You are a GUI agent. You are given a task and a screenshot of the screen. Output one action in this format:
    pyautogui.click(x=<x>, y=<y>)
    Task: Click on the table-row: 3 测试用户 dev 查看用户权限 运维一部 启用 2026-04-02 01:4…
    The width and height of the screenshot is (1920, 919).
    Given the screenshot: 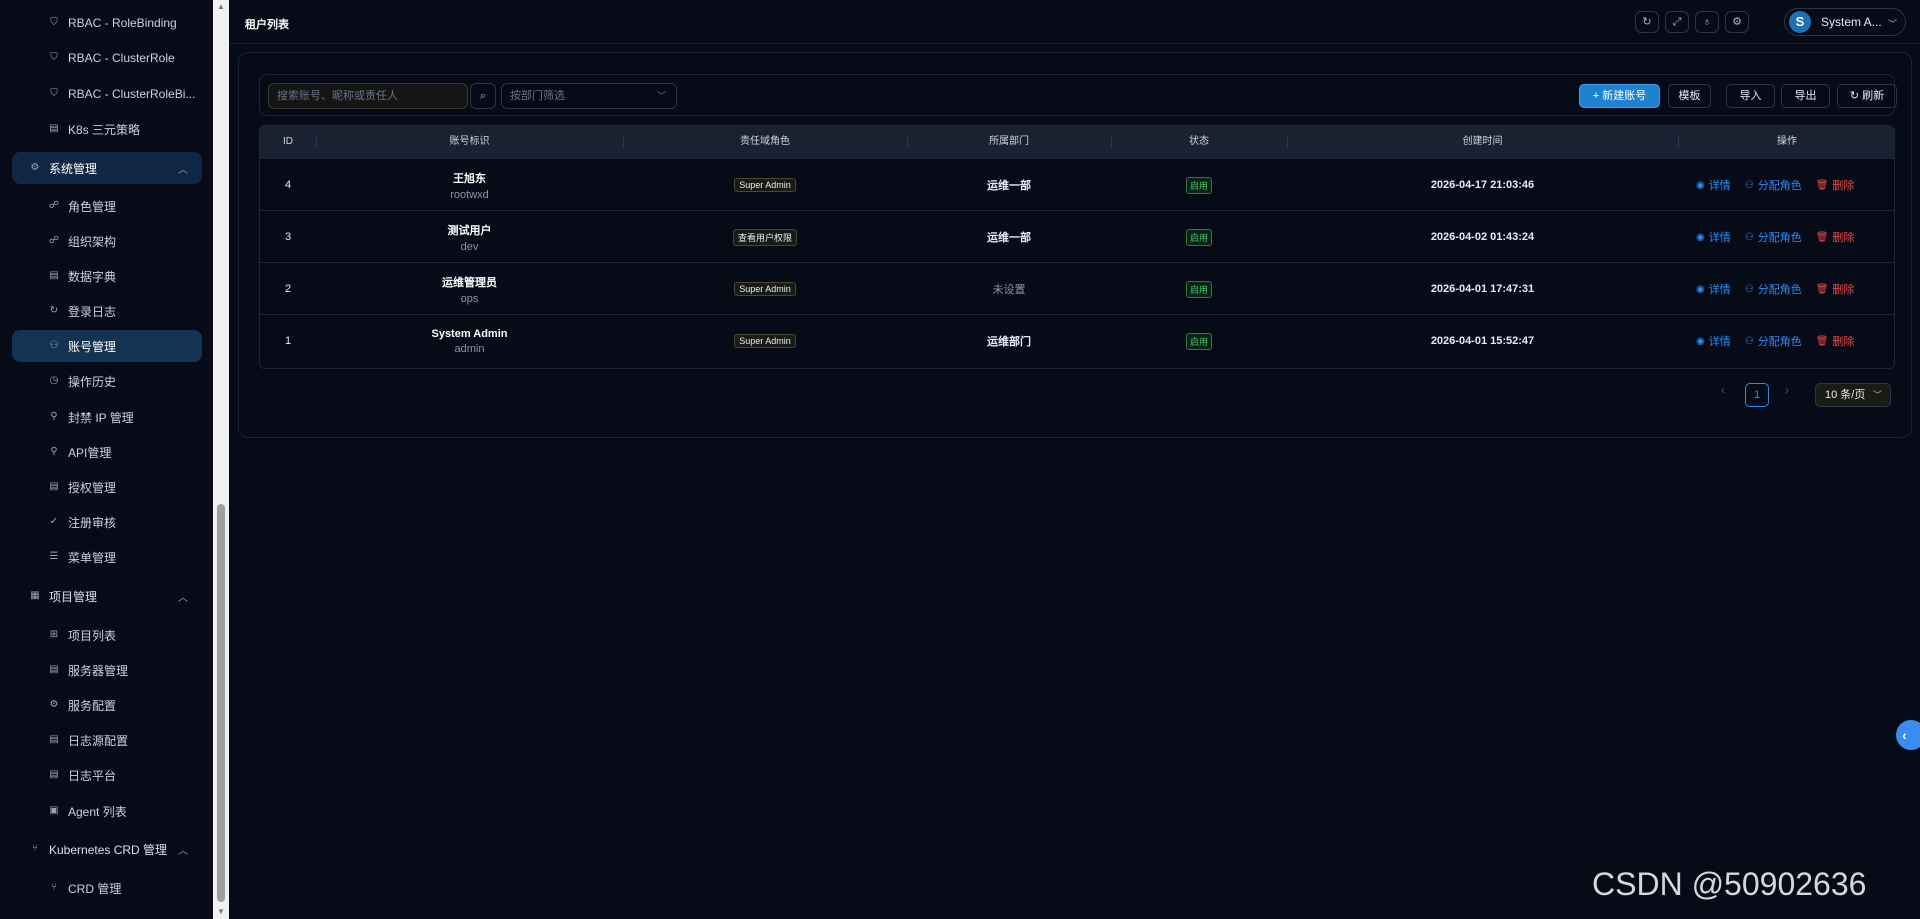 What is the action you would take?
    pyautogui.click(x=1077, y=236)
    